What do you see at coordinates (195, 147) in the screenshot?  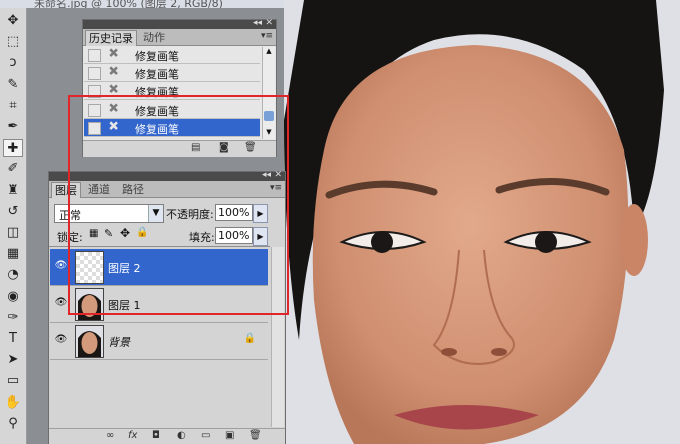 I see `new-document-from-state-icon: ▤` at bounding box center [195, 147].